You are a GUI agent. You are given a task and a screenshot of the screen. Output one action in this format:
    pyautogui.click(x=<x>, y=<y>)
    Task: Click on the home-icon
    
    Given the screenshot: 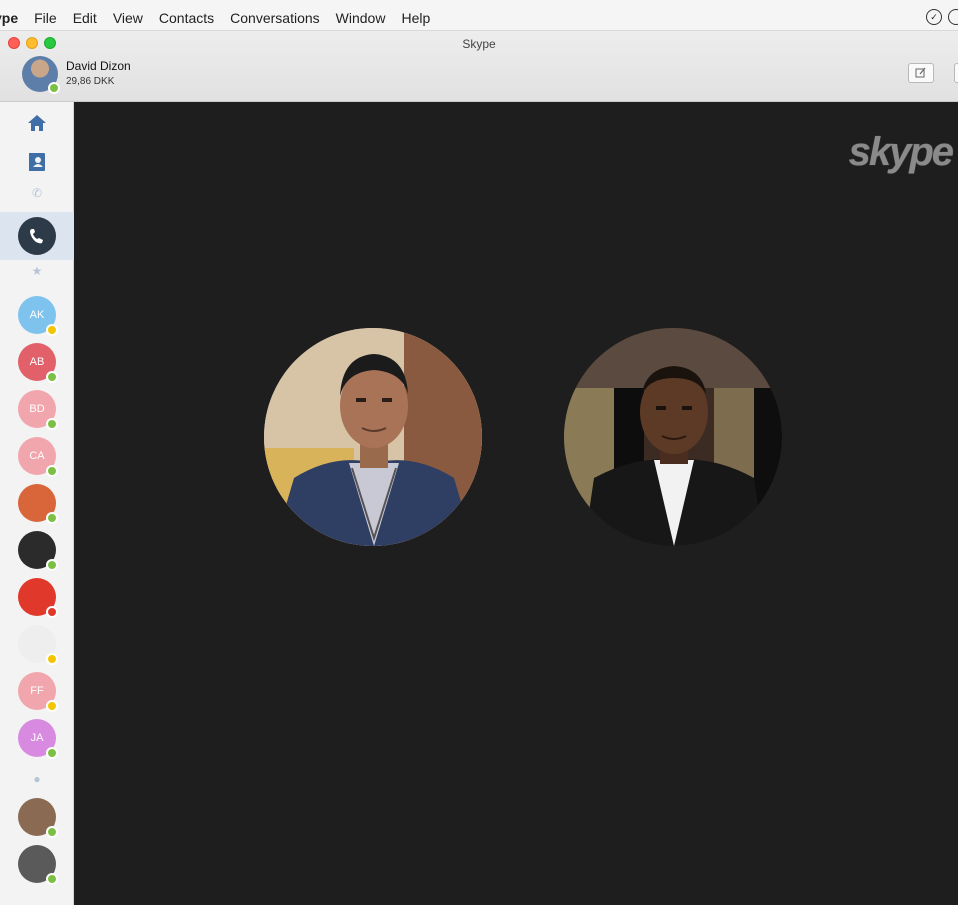 What is the action you would take?
    pyautogui.click(x=37, y=126)
    